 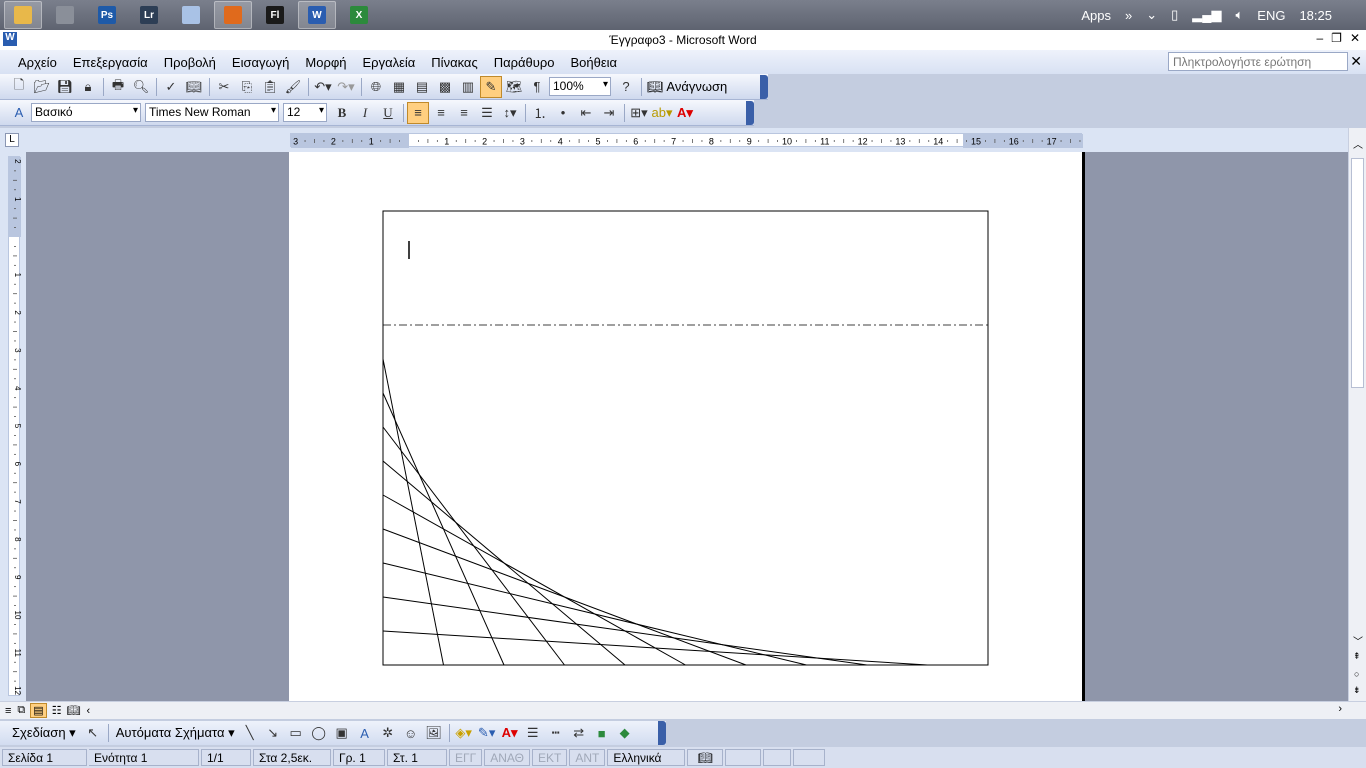 What do you see at coordinates (1206, 15) in the screenshot?
I see `signal-icon: ▂▄▆` at bounding box center [1206, 15].